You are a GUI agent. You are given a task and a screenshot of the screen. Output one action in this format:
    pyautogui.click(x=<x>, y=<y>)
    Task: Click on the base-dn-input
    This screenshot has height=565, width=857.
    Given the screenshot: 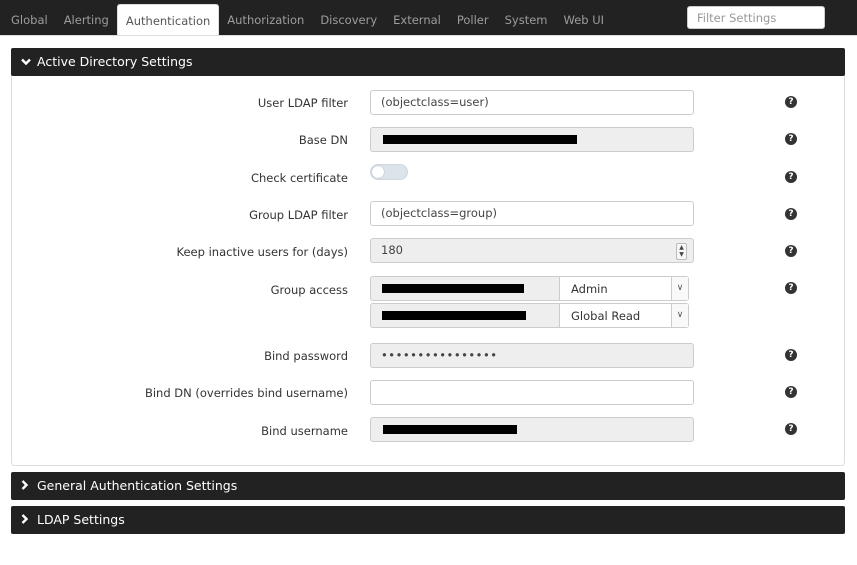 What is the action you would take?
    pyautogui.click(x=532, y=139)
    